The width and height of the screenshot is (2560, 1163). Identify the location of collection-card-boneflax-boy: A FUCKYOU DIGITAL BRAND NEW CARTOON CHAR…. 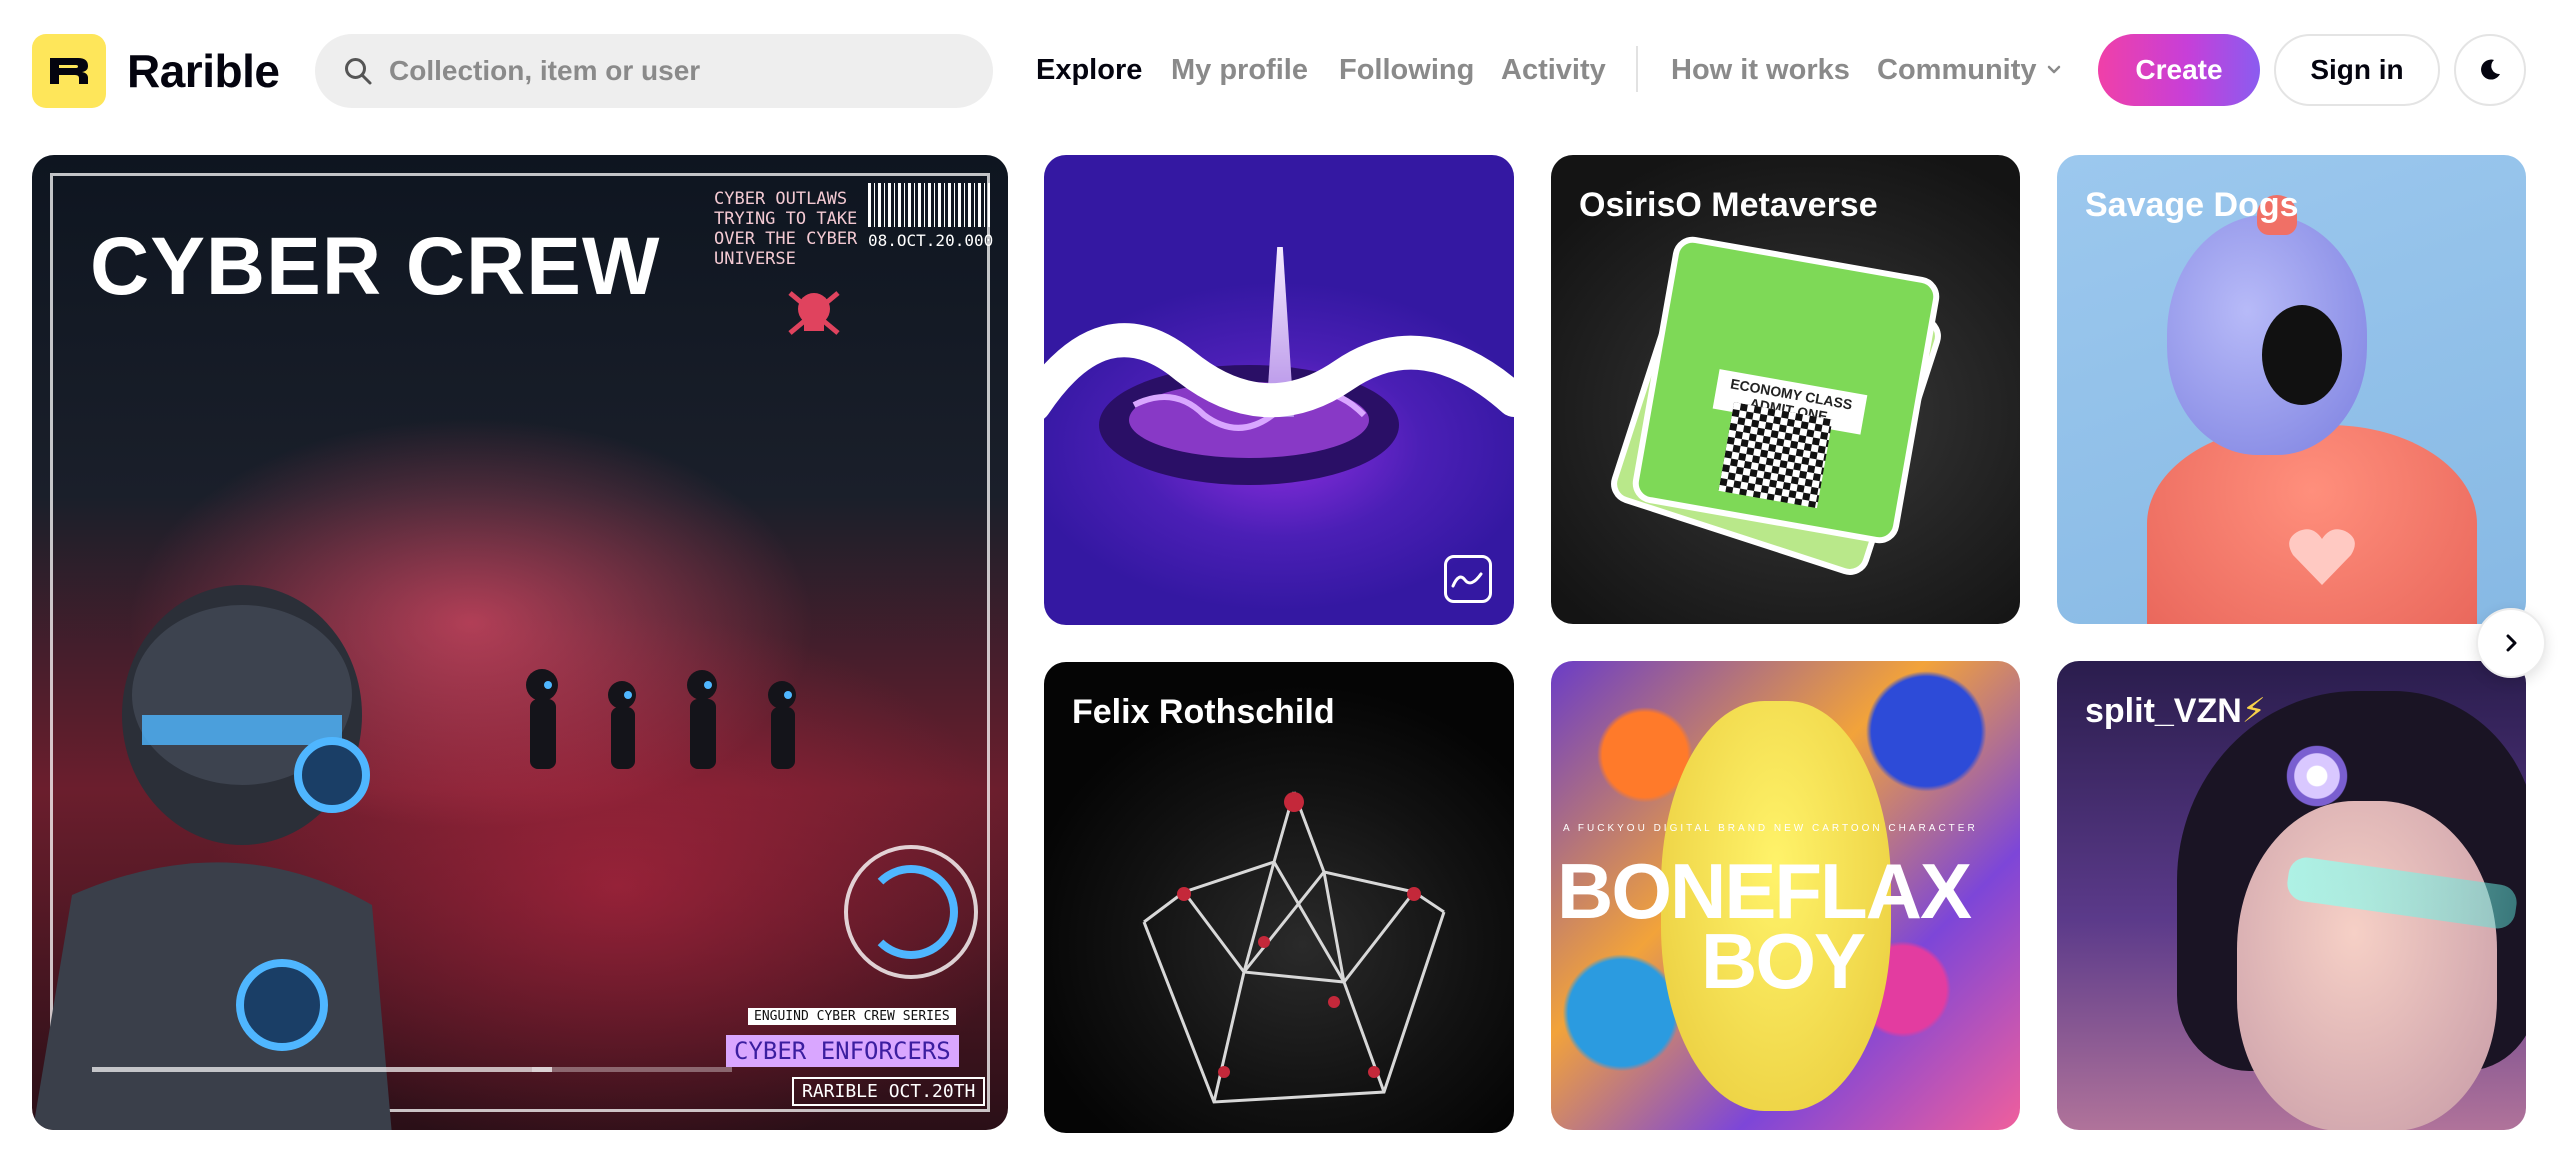
(1785, 895).